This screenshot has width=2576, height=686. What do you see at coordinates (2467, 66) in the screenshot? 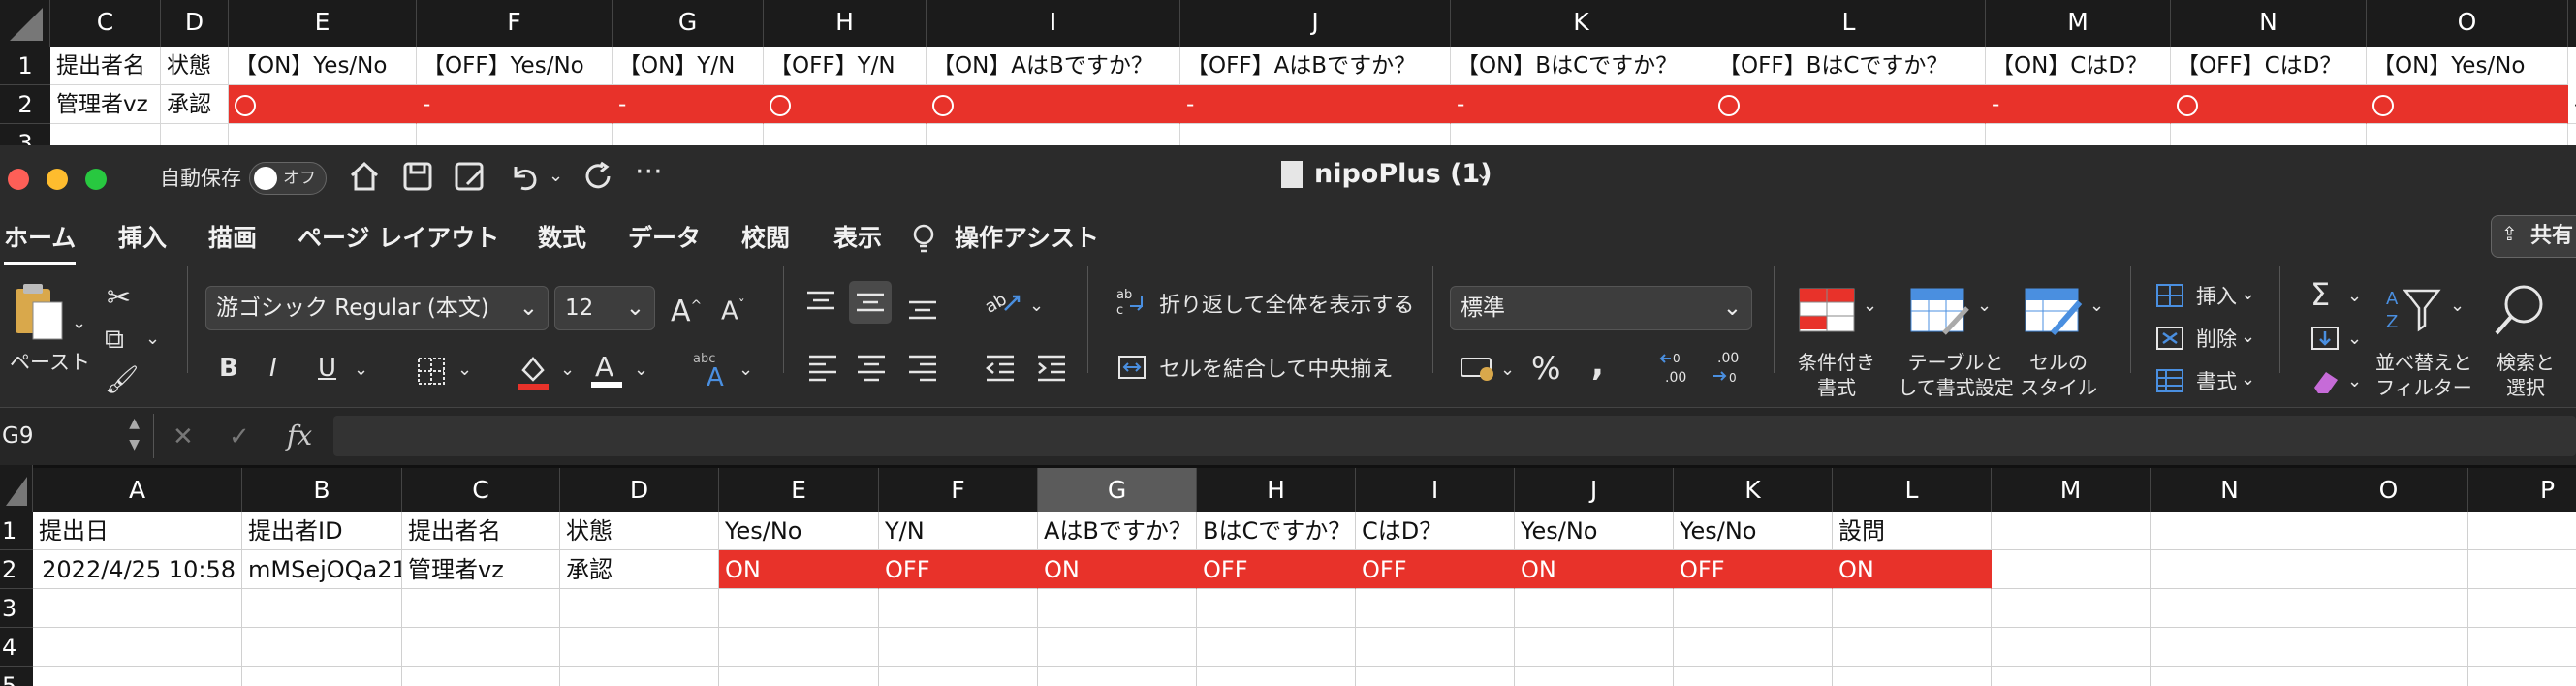
I see `header-cell: 【ON】Yes/No` at bounding box center [2467, 66].